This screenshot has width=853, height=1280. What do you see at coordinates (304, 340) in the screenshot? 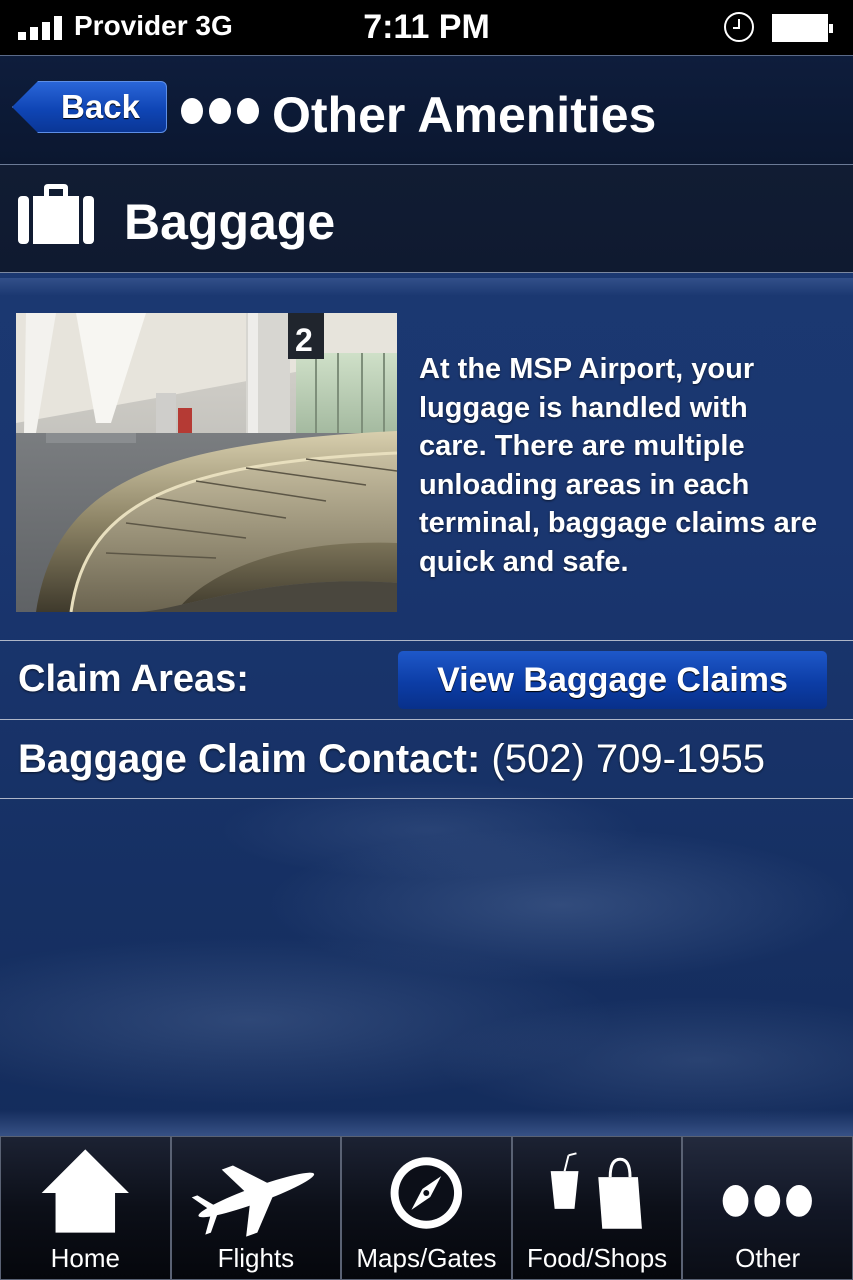
I see `carousel-number: 2` at bounding box center [304, 340].